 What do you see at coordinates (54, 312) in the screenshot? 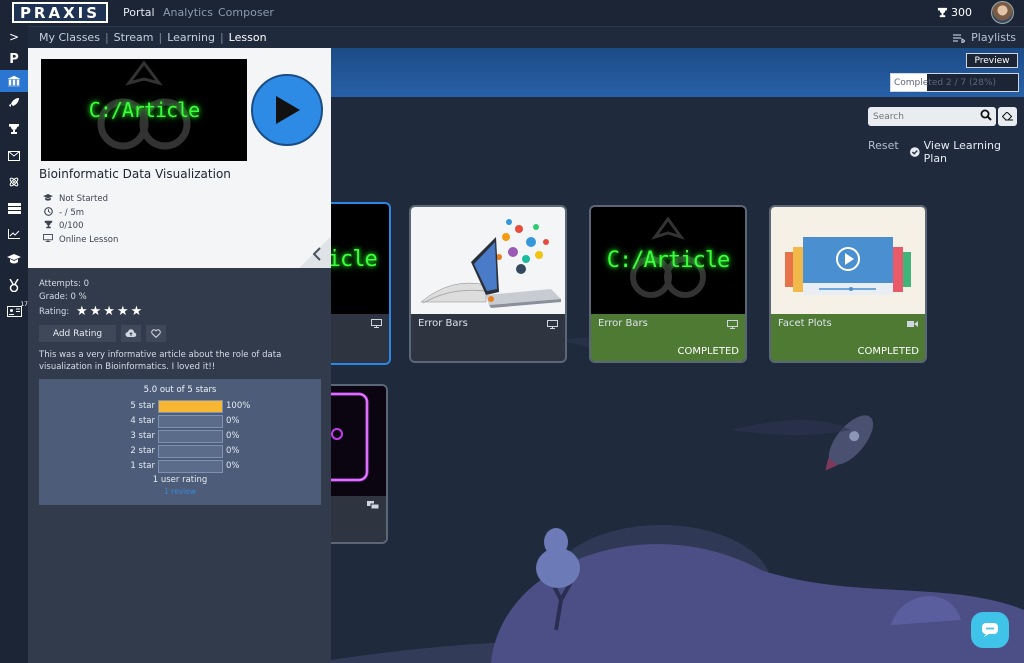
I see `rating-label: Rating:` at bounding box center [54, 312].